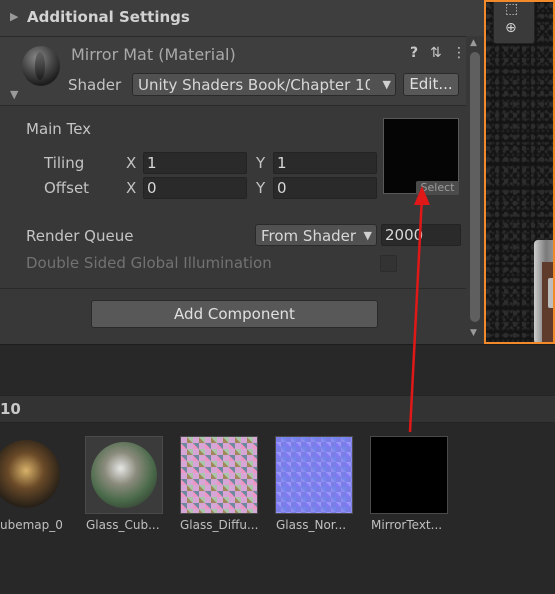 This screenshot has width=555, height=594. I want to click on preset-sliders-icon: ⇅, so click(436, 53).